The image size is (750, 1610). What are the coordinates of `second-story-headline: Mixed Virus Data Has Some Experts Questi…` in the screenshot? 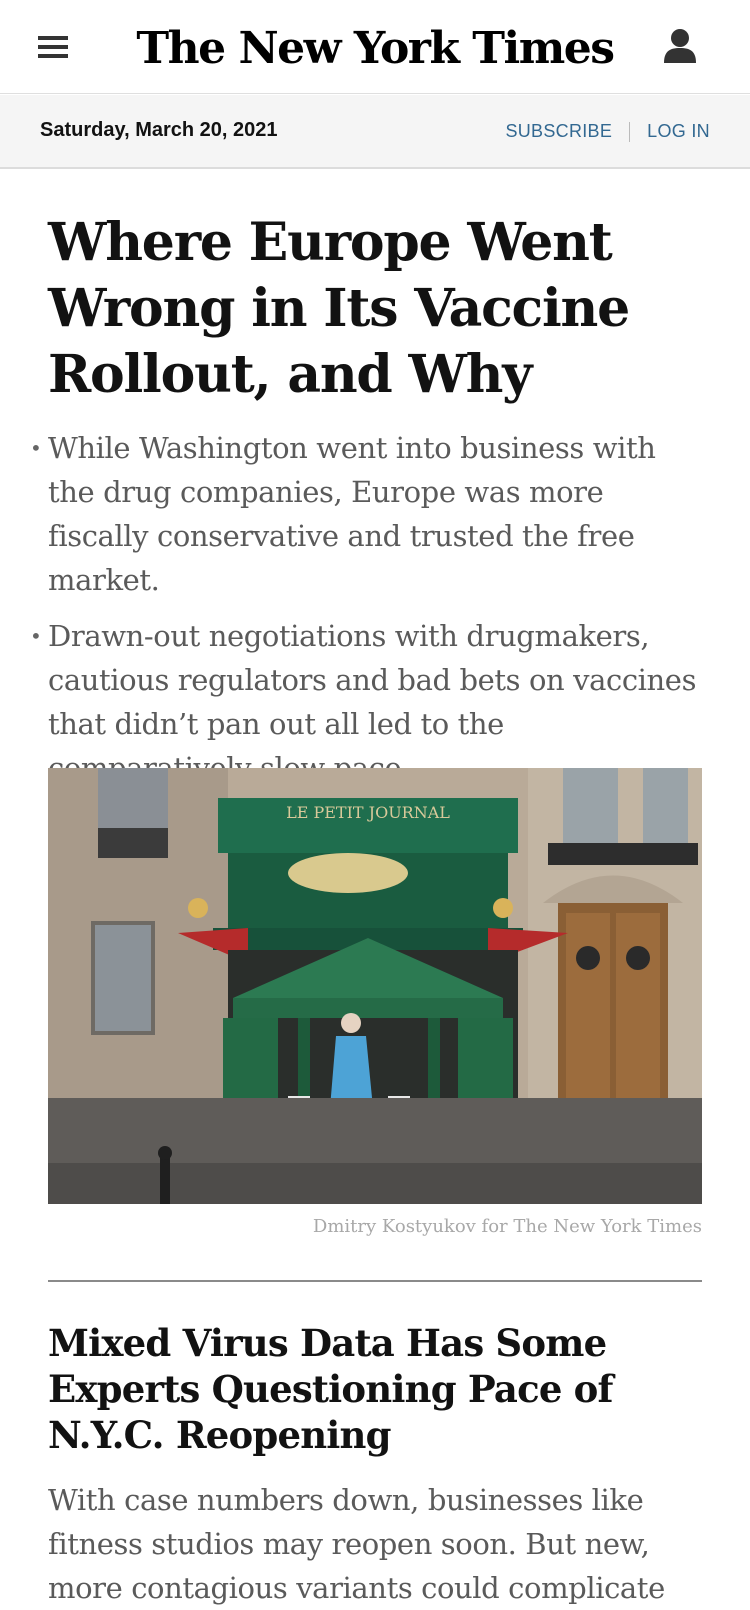 It's located at (375, 1389).